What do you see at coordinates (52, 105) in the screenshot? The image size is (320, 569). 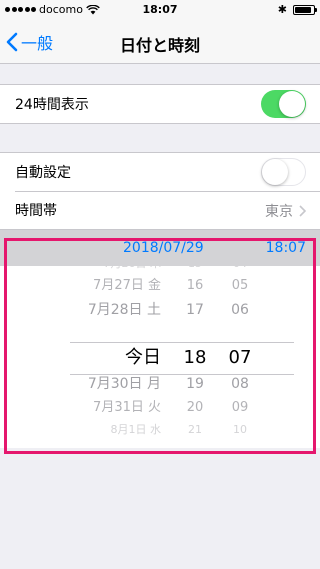 I see `hour24-label: 24時間表示` at bounding box center [52, 105].